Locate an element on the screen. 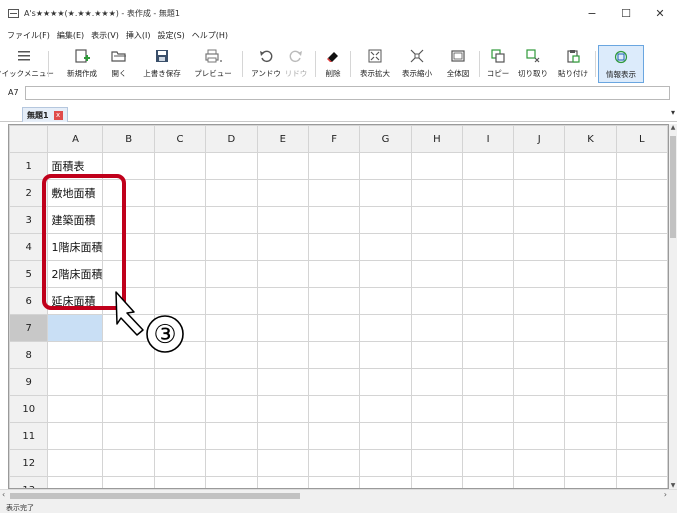 The width and height of the screenshot is (677, 513). preview-button: プレビュー is located at coordinates (213, 64).